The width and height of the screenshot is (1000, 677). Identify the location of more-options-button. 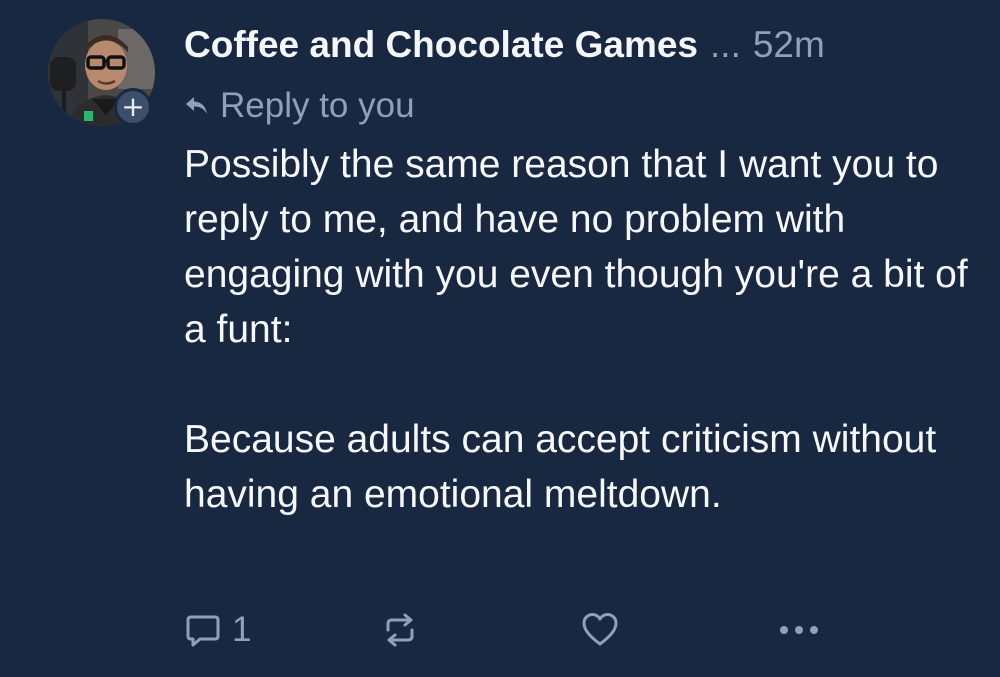
(799, 630).